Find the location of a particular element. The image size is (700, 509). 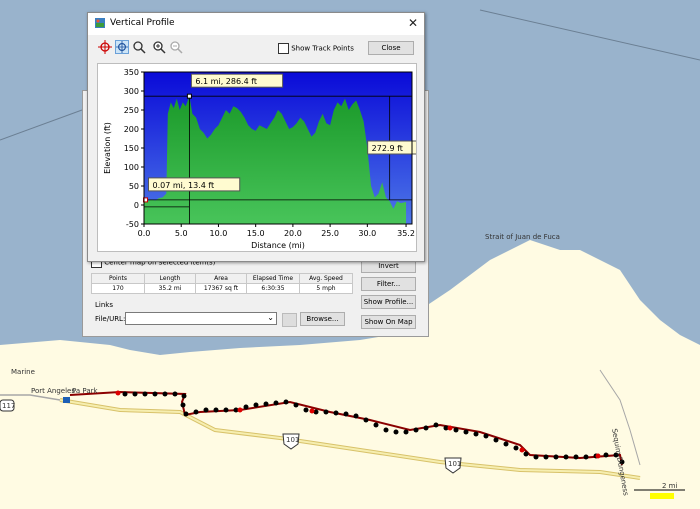

map-label-strait: Strait of Juan de Fuca is located at coordinates (522, 237).